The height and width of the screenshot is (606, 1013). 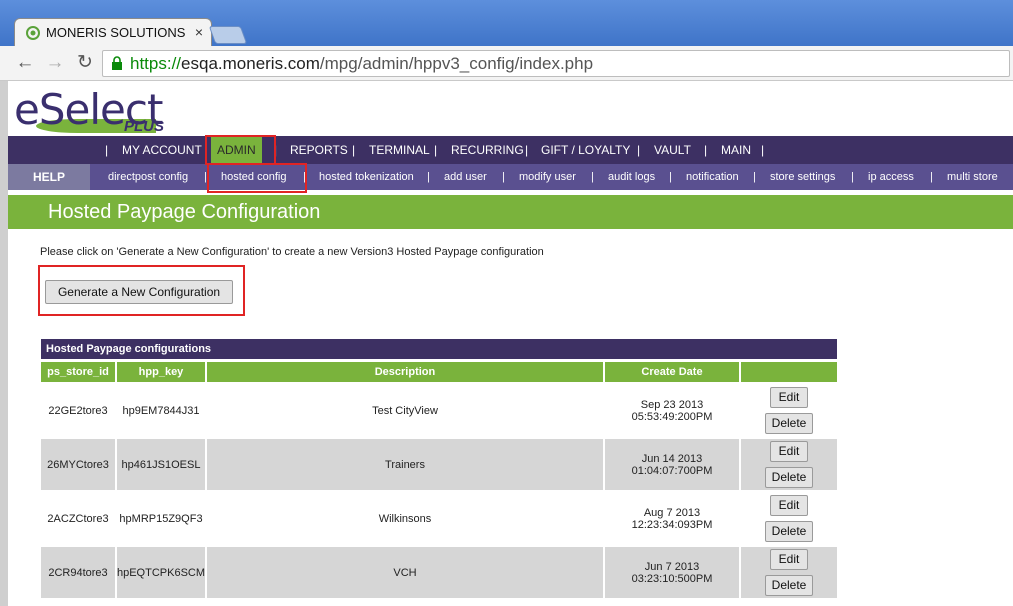 I want to click on subnav-add-user: add user, so click(x=465, y=177).